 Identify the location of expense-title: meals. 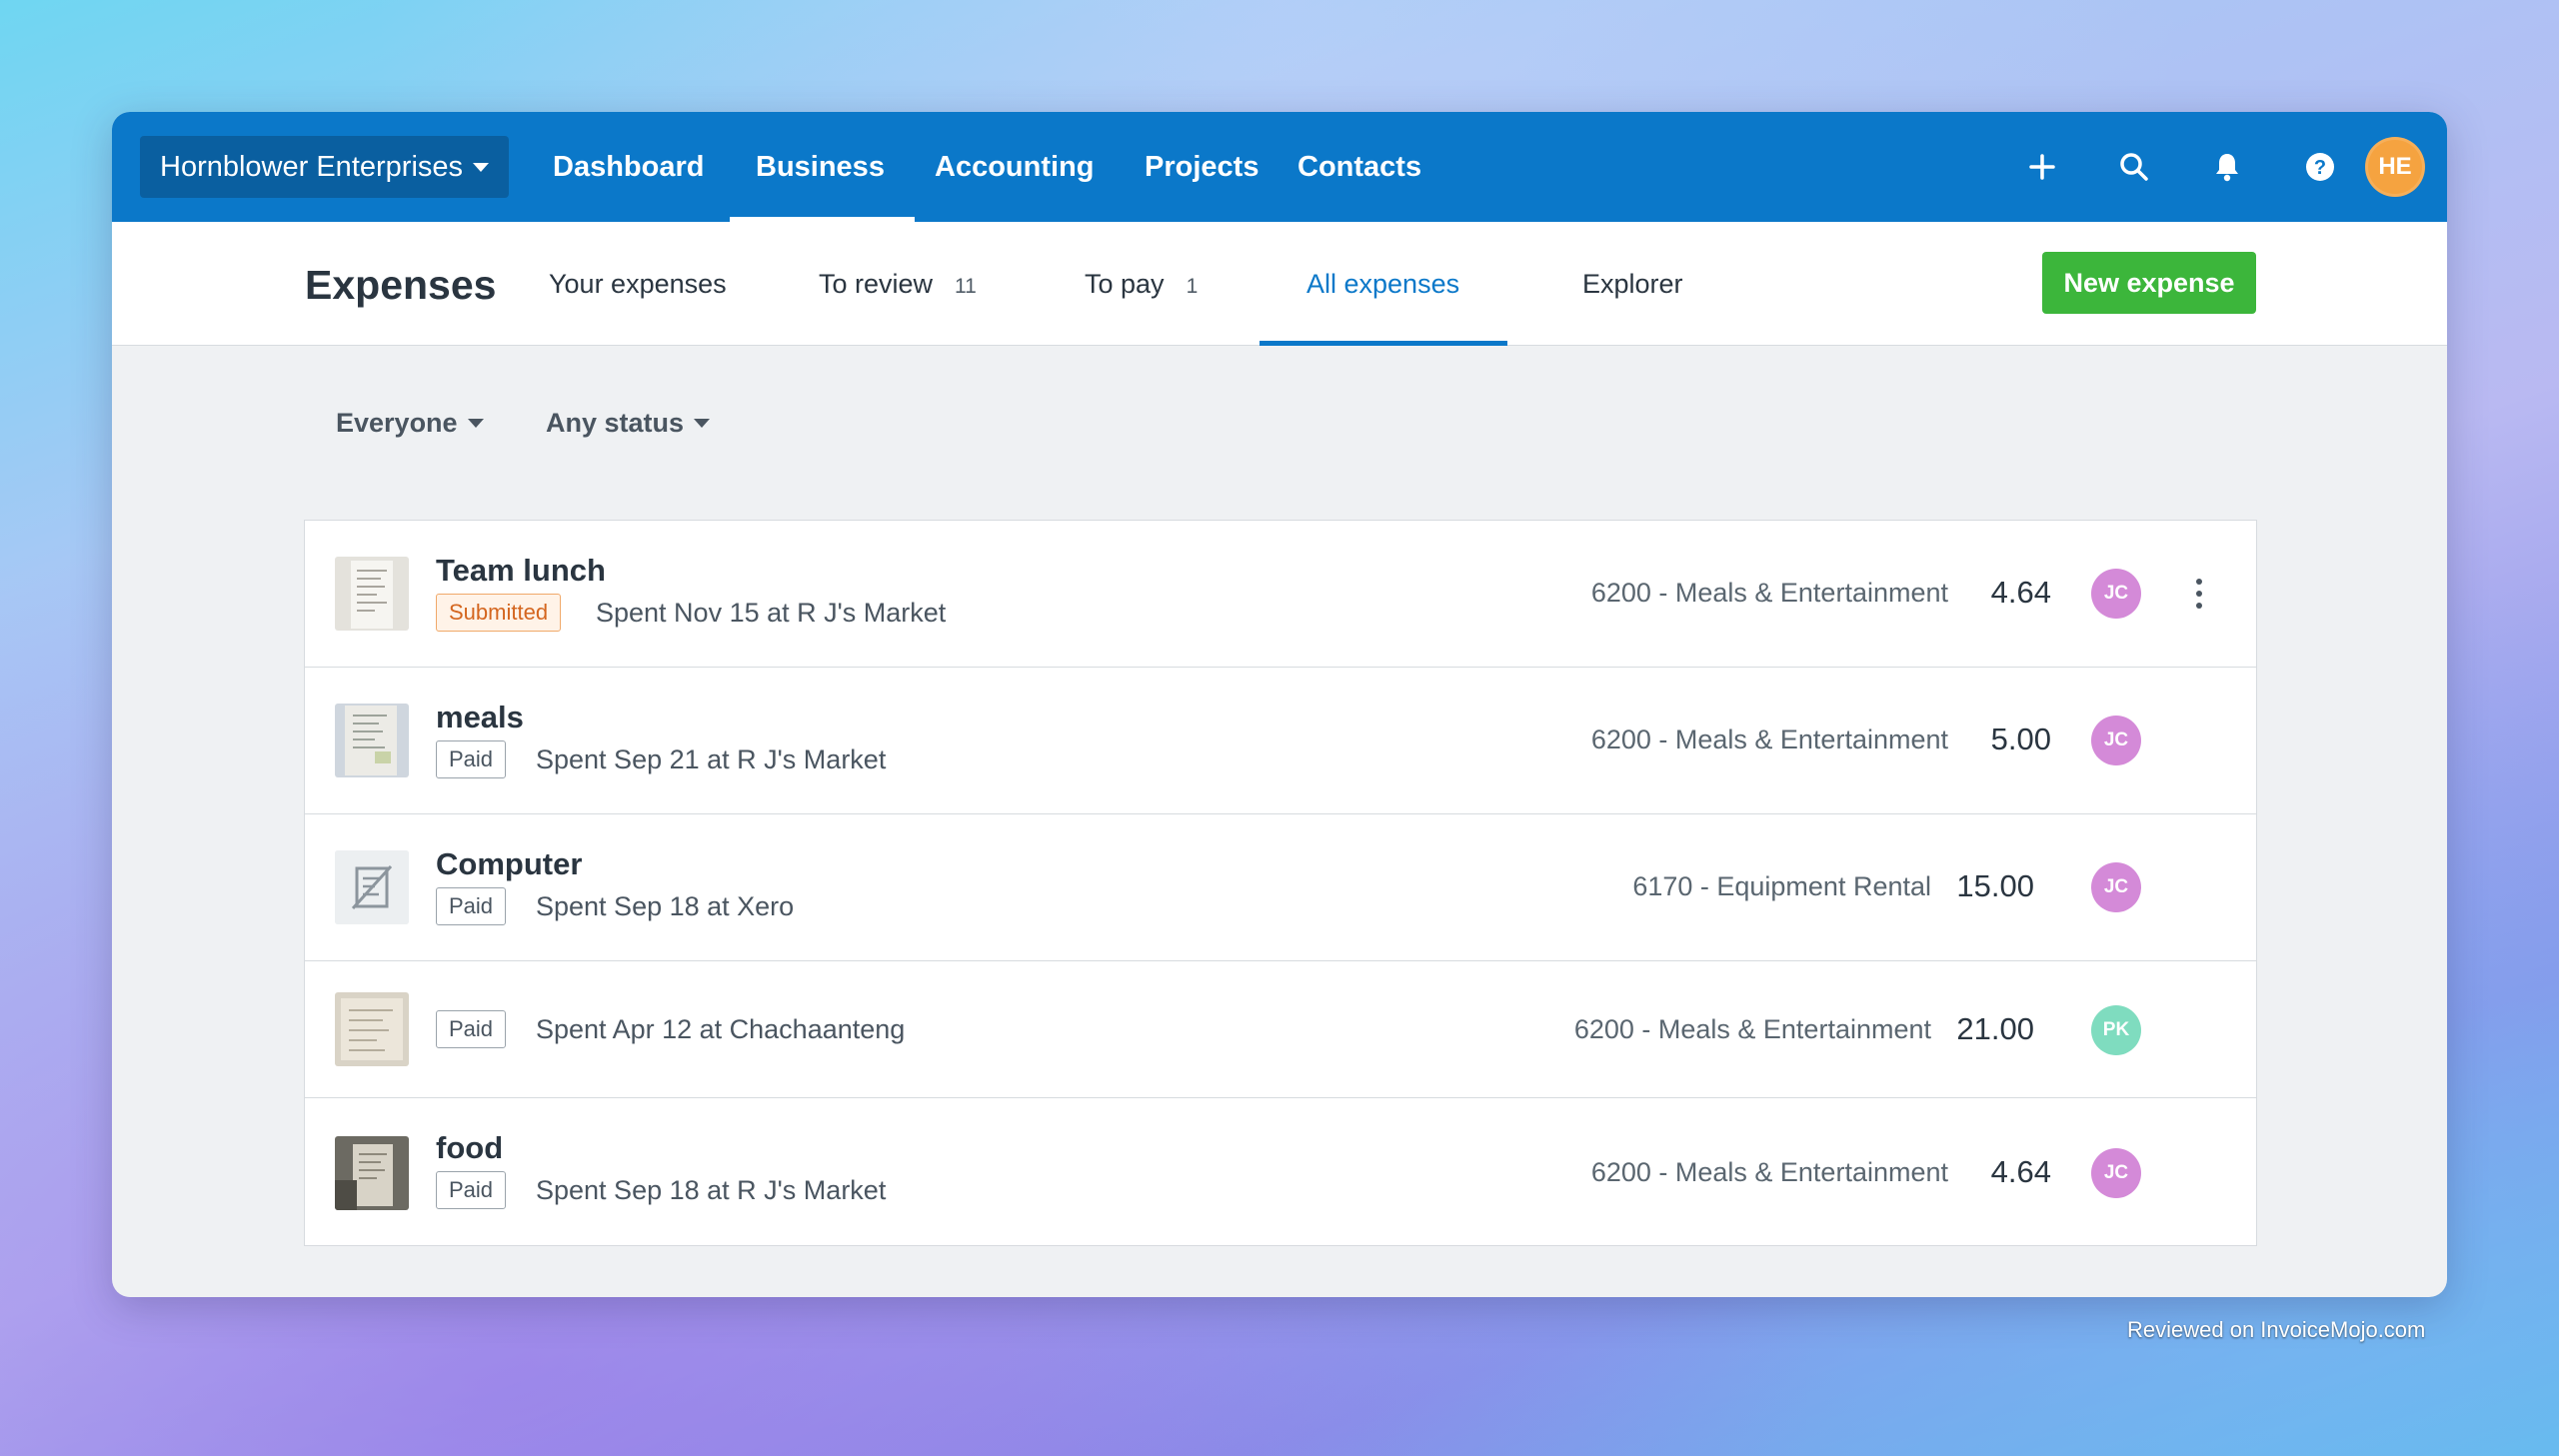
(480, 717).